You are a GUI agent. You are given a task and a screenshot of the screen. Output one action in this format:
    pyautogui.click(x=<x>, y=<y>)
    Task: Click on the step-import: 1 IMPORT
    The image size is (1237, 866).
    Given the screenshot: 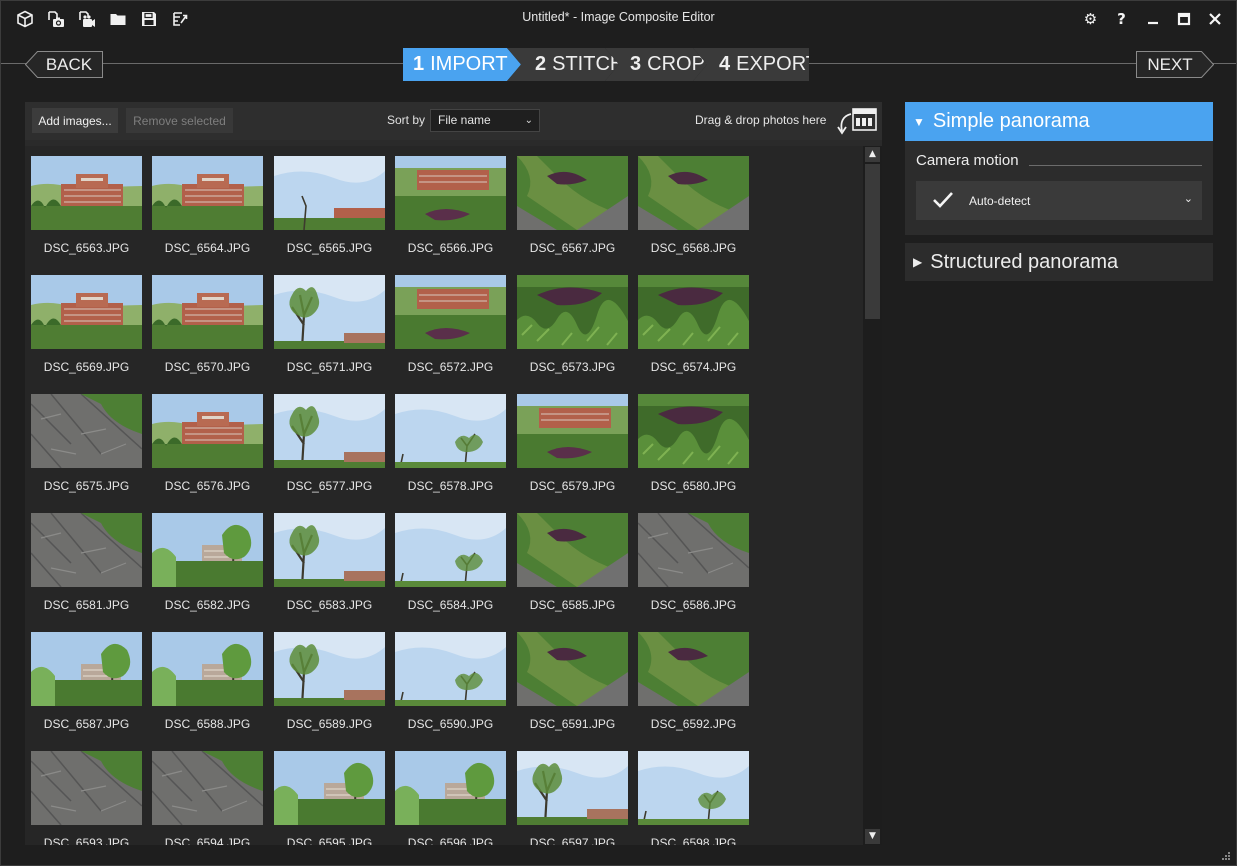 What is the action you would take?
    pyautogui.click(x=462, y=64)
    